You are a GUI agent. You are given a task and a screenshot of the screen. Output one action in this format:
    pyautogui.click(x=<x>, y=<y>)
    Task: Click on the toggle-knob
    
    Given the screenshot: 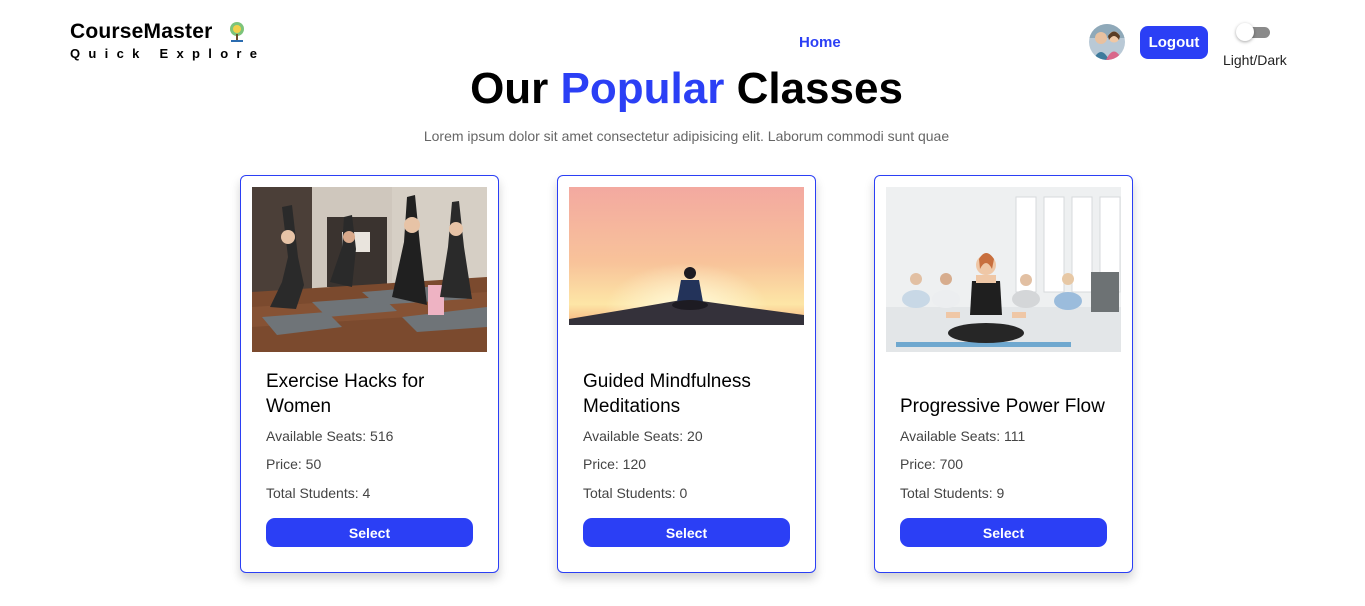 What is the action you would take?
    pyautogui.click(x=1245, y=32)
    